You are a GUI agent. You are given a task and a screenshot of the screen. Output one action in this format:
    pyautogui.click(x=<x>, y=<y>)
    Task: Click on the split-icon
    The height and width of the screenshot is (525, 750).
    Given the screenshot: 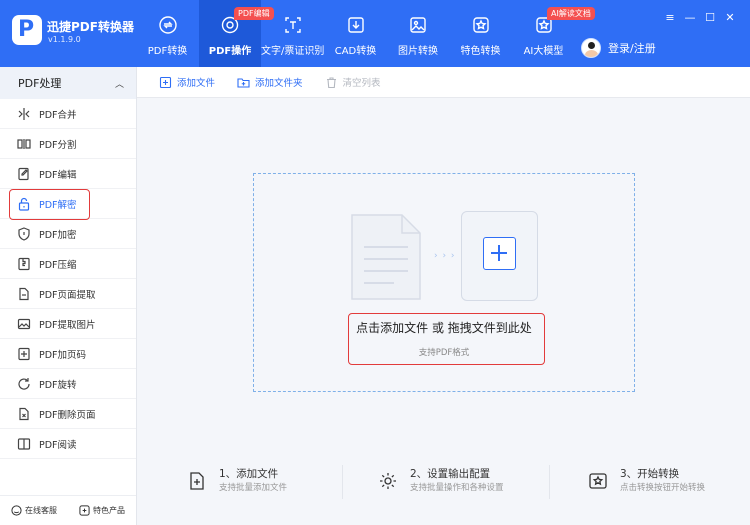 What is the action you would take?
    pyautogui.click(x=24, y=144)
    